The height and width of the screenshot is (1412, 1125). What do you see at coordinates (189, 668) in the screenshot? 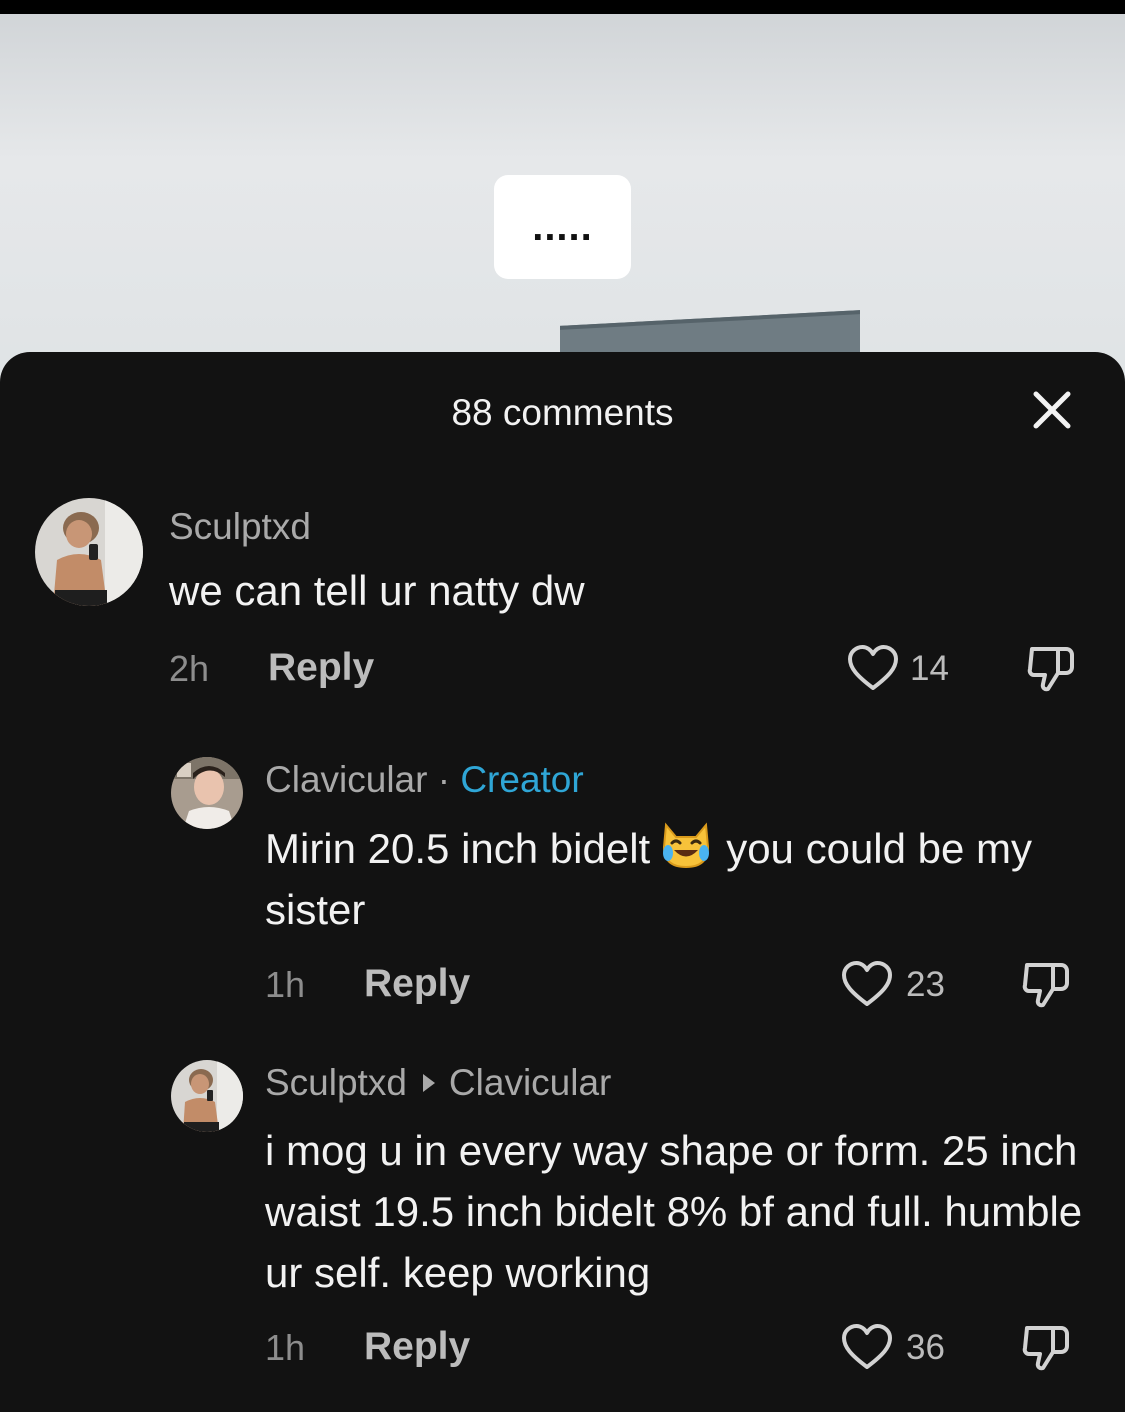
I see `comment-timestamp: 2h` at bounding box center [189, 668].